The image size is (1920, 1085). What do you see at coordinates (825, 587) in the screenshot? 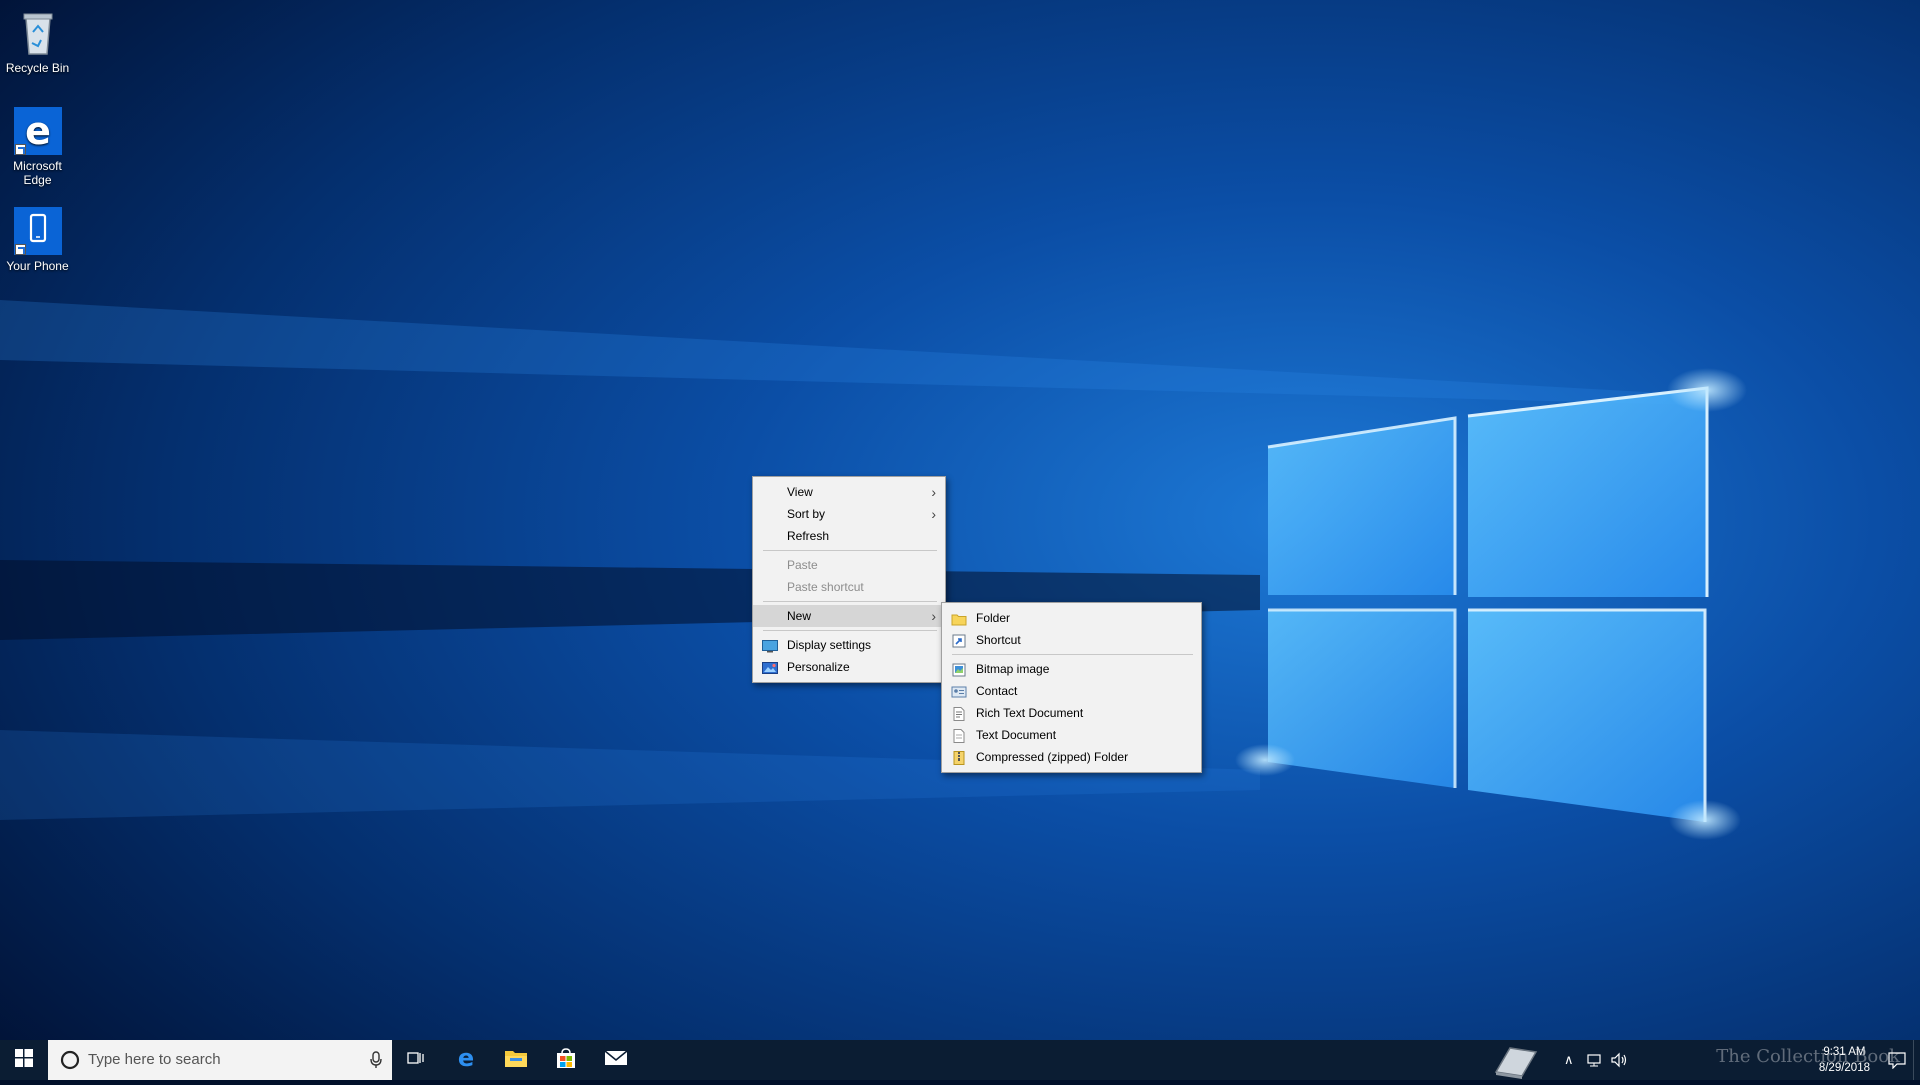
I see `menu-item-label: Paste shortcut` at bounding box center [825, 587].